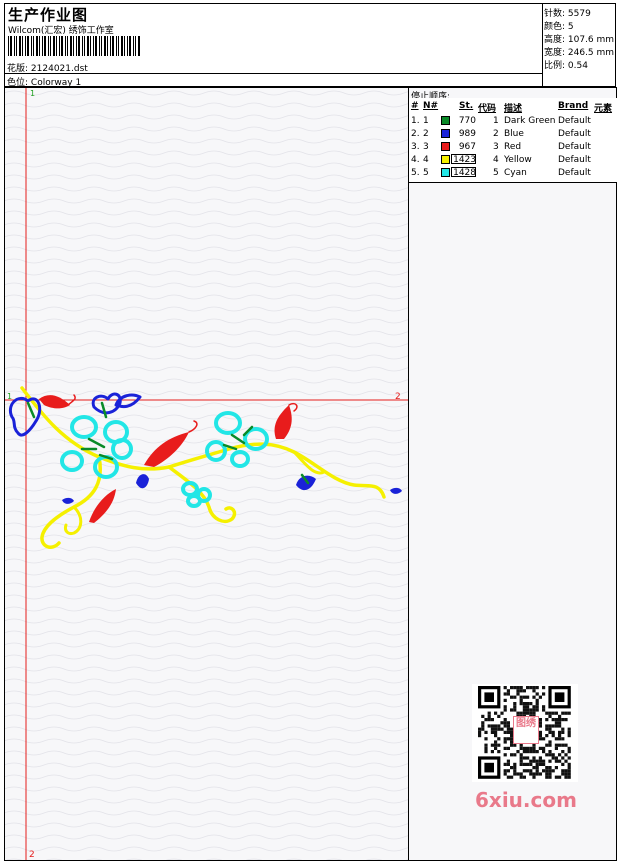 The image size is (620, 861). Describe the element at coordinates (32, 93) in the screenshot. I see `marker-top: 1` at that location.